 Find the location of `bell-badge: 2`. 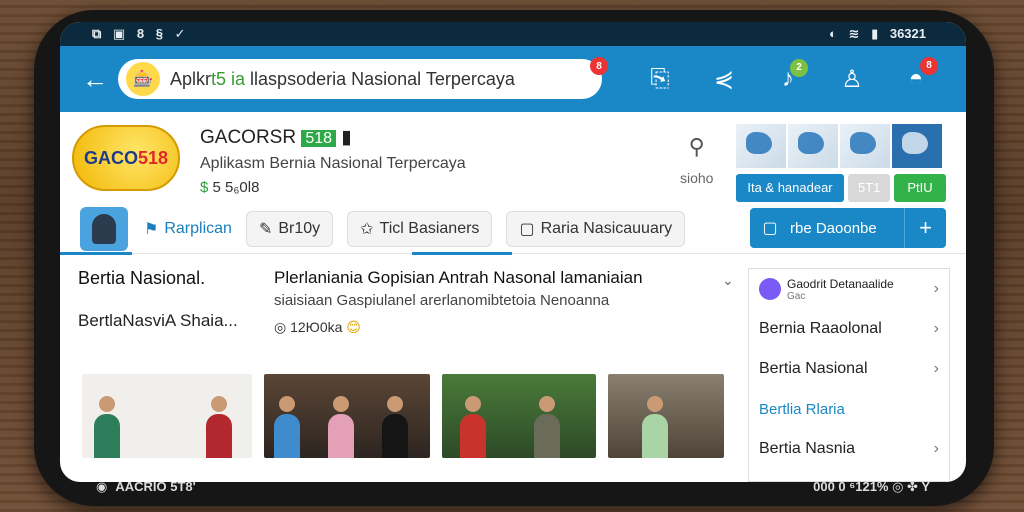

bell-badge: 2 is located at coordinates (799, 67).